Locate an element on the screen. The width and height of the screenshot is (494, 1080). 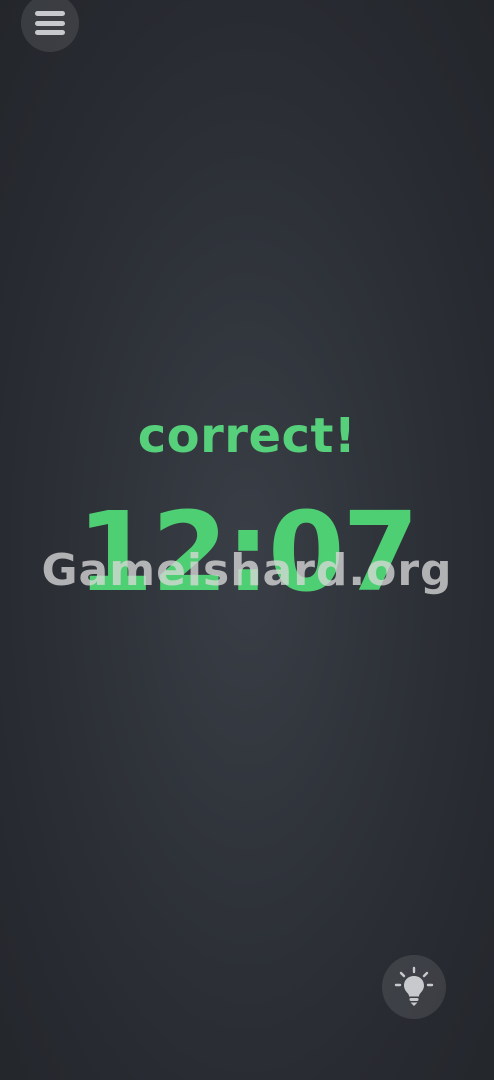
lightbulb-icon is located at coordinates (414, 986).